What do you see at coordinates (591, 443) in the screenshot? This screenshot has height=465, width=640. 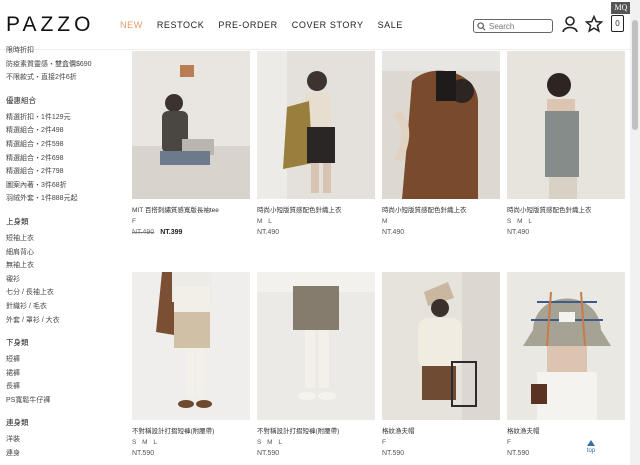 I see `arrow-up-icon` at bounding box center [591, 443].